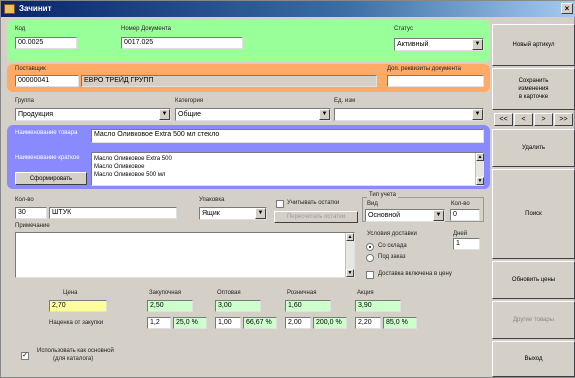 This screenshot has height=378, width=575. What do you see at coordinates (316, 217) in the screenshot?
I see `recalc-button: Пересчитать остатки` at bounding box center [316, 217].